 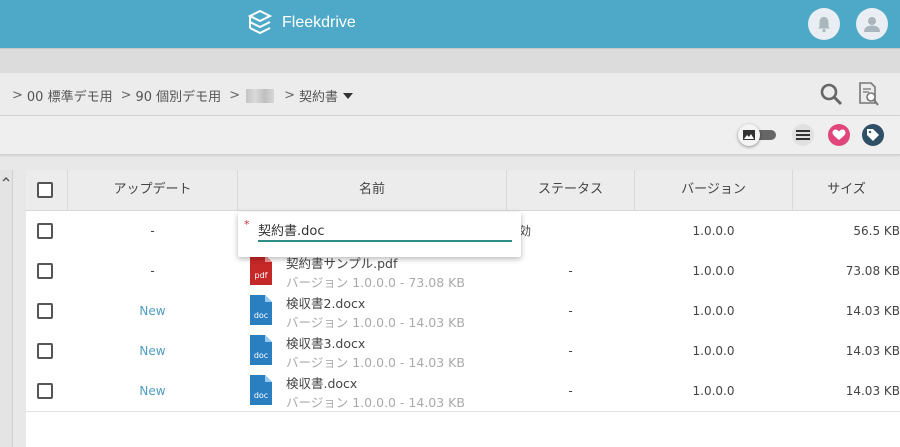 What do you see at coordinates (261, 275) in the screenshot?
I see `pdf-icon-label: pdf` at bounding box center [261, 275].